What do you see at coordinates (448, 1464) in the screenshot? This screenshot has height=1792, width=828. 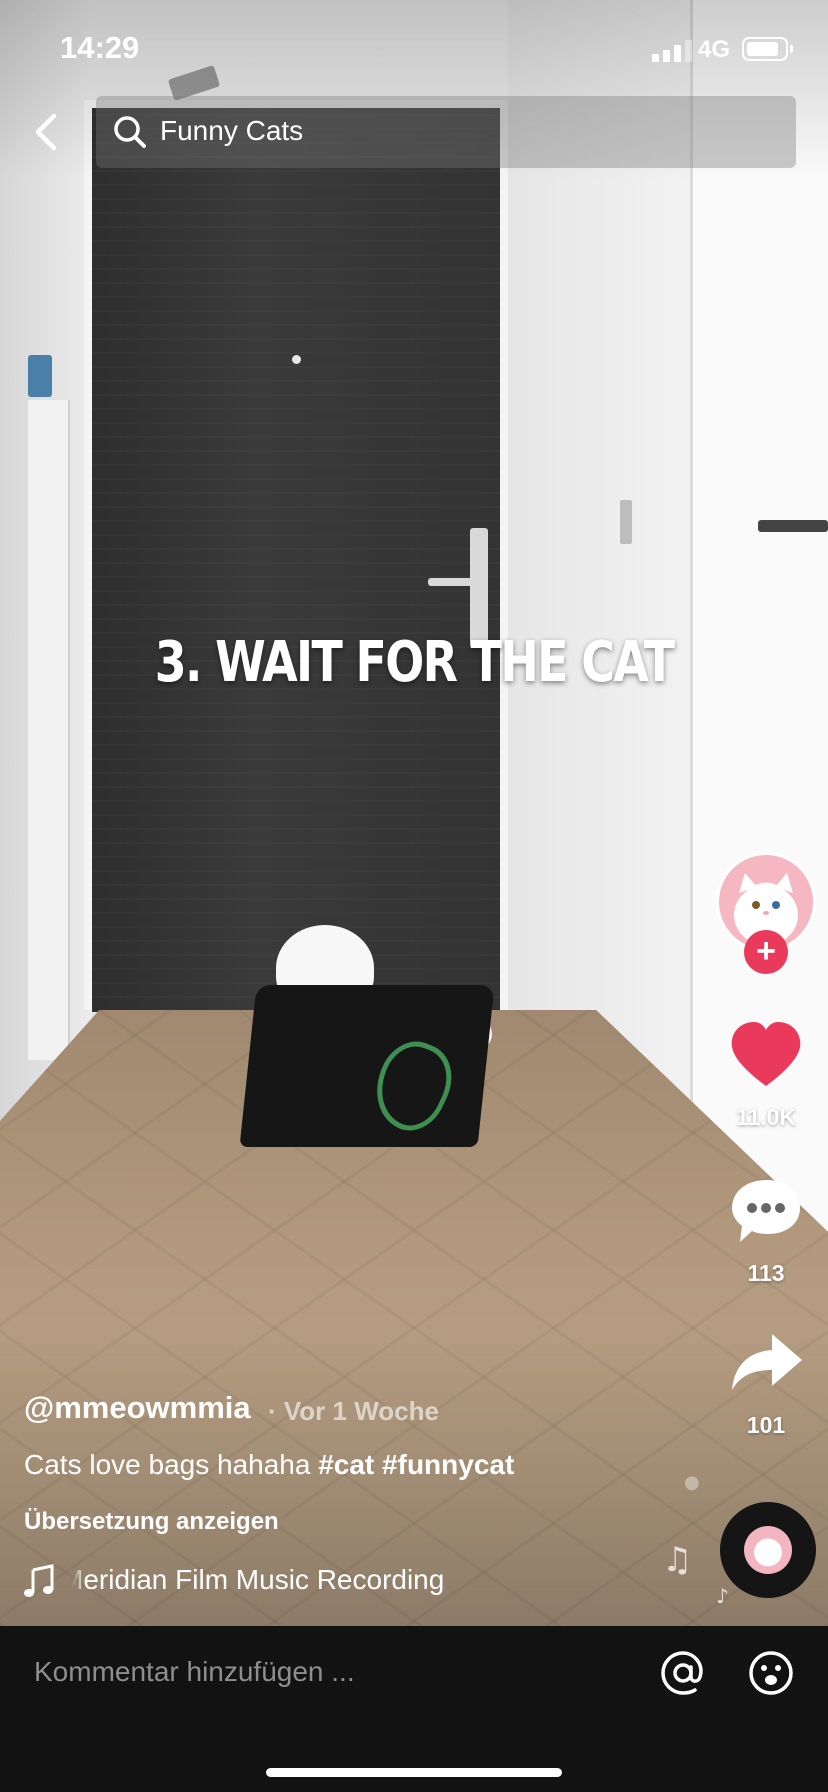 I see `hashtag-funnycat: #funnycat` at bounding box center [448, 1464].